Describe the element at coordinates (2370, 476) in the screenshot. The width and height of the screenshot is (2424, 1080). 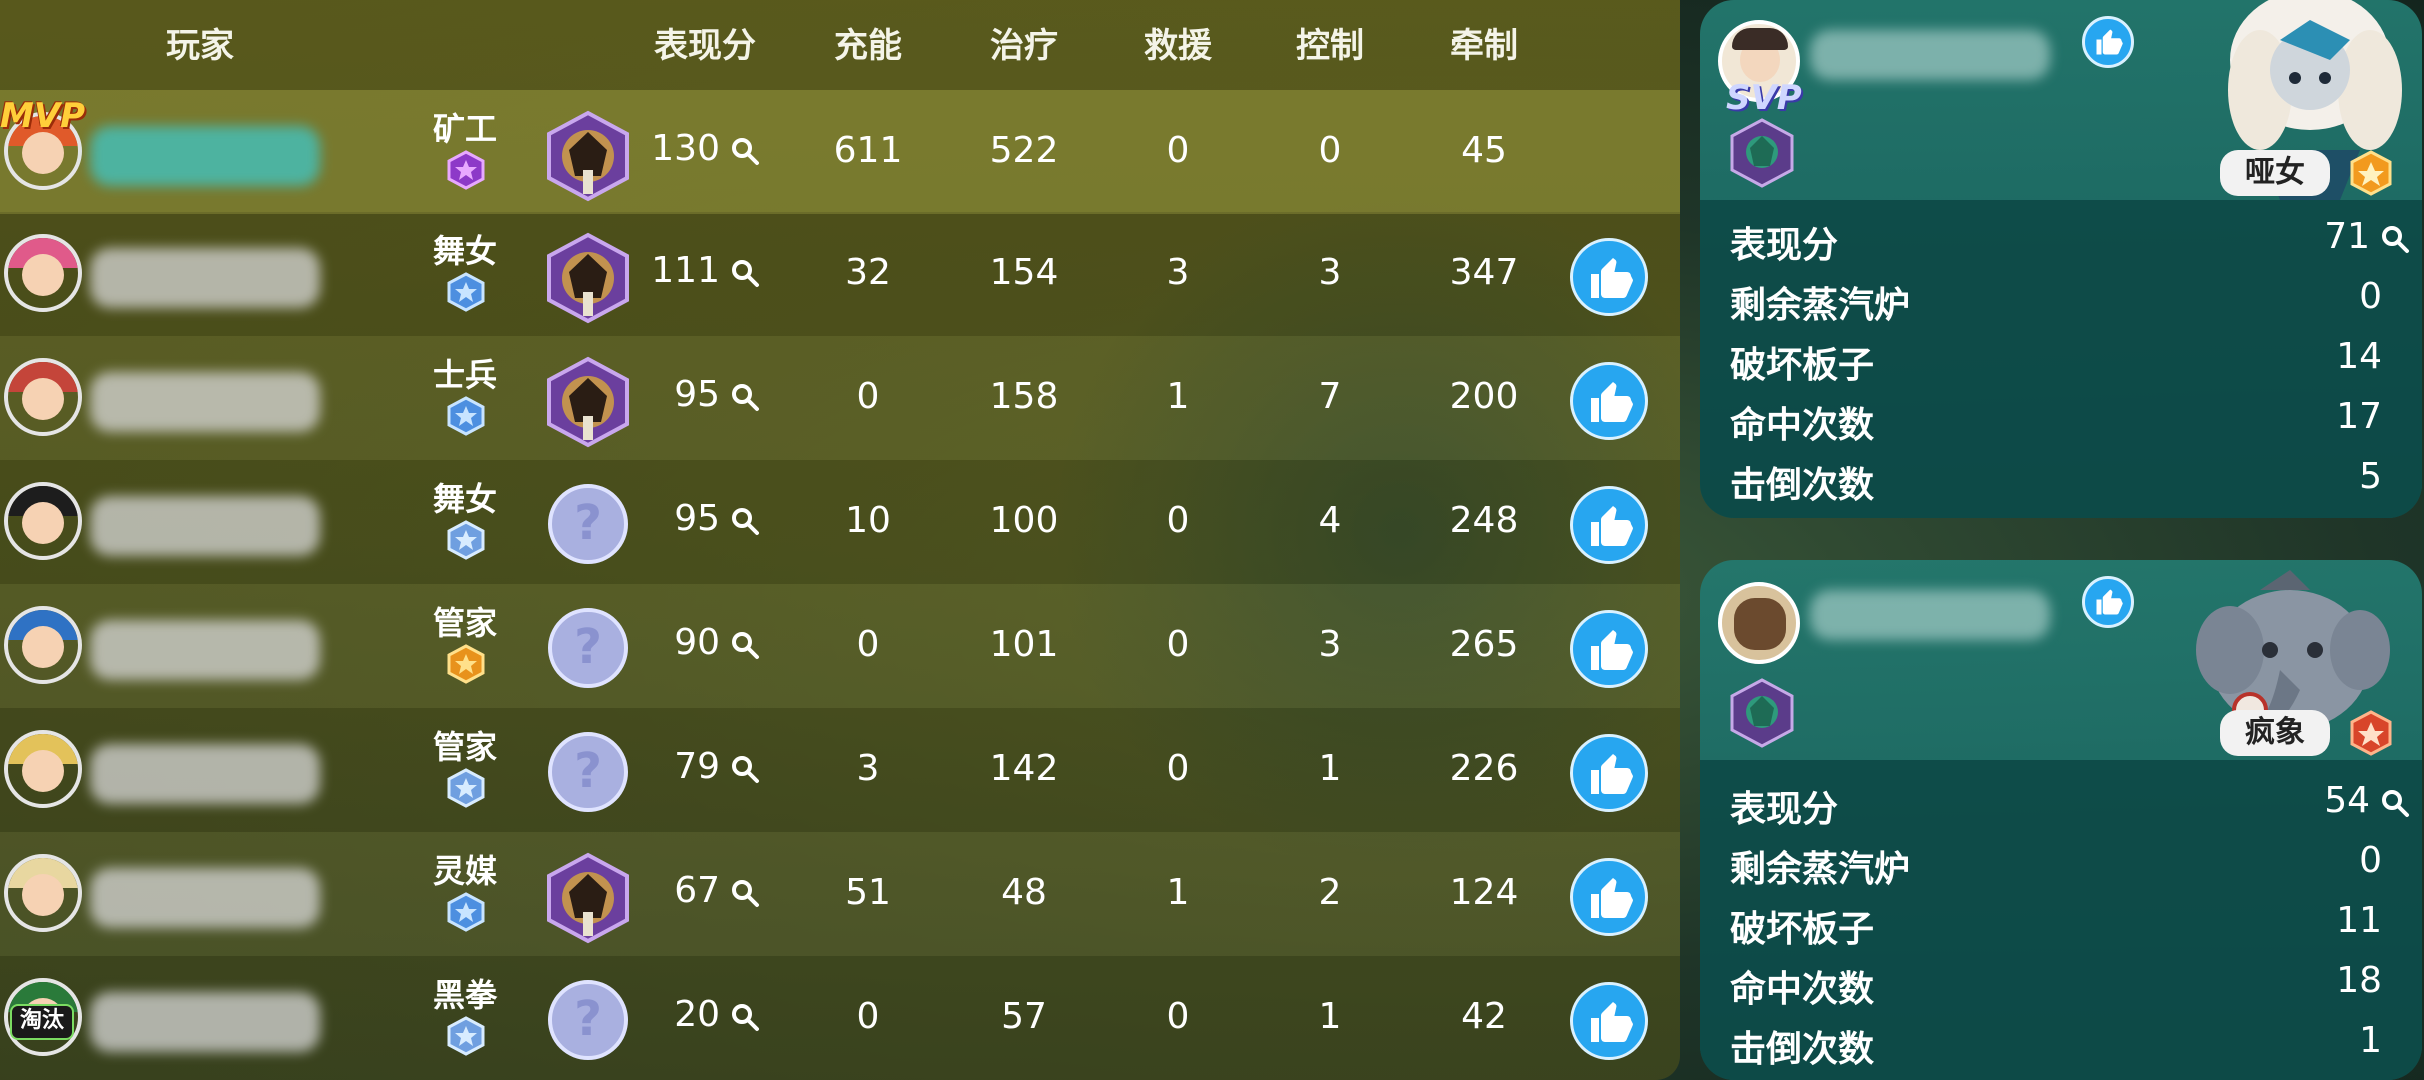
I see `stat-value: 5` at that location.